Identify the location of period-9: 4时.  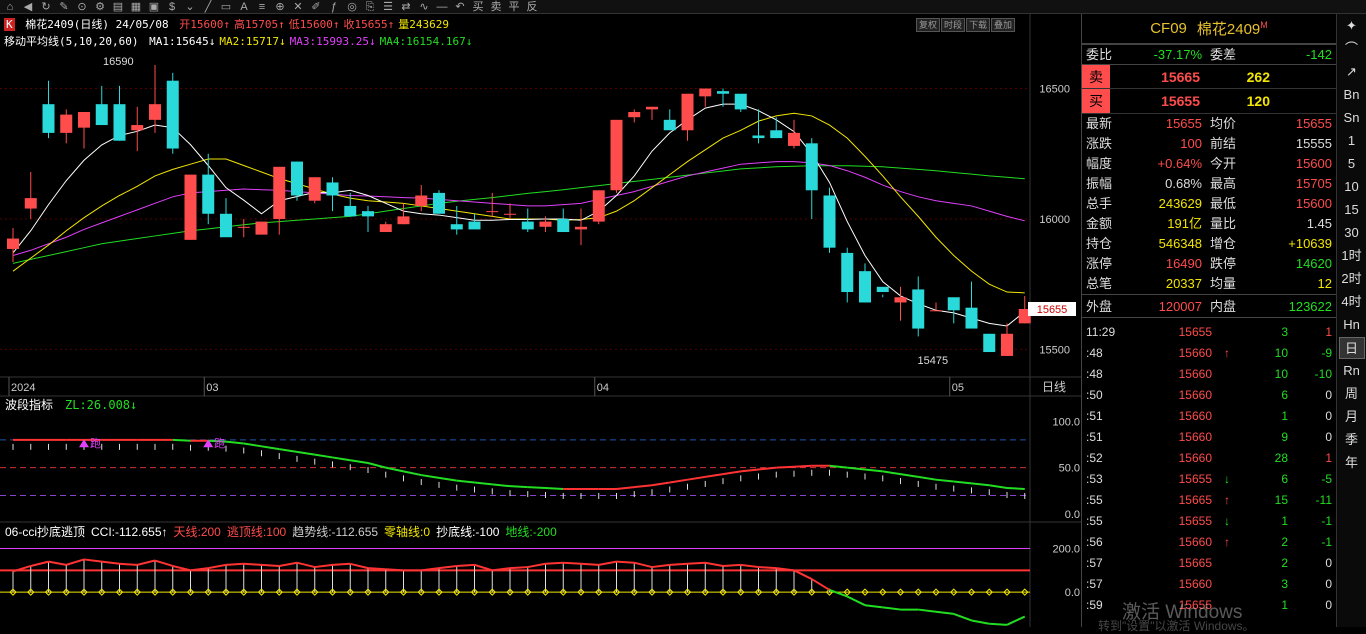
(1352, 302).